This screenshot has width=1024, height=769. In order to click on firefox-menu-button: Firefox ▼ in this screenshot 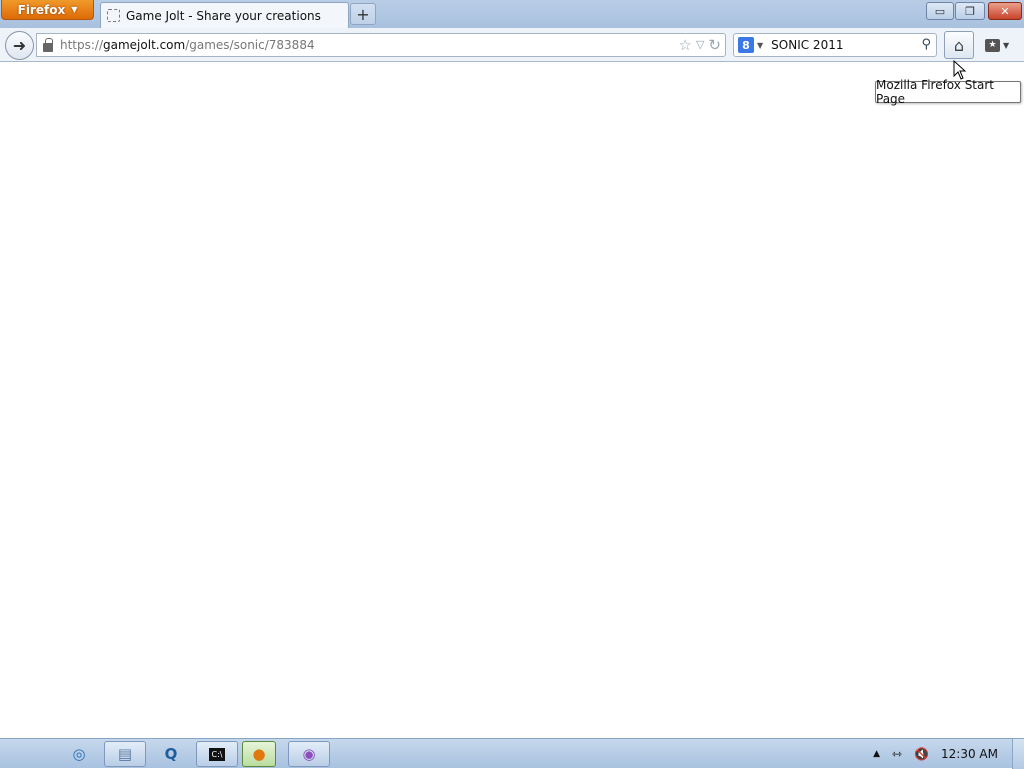, I will do `click(47, 10)`.